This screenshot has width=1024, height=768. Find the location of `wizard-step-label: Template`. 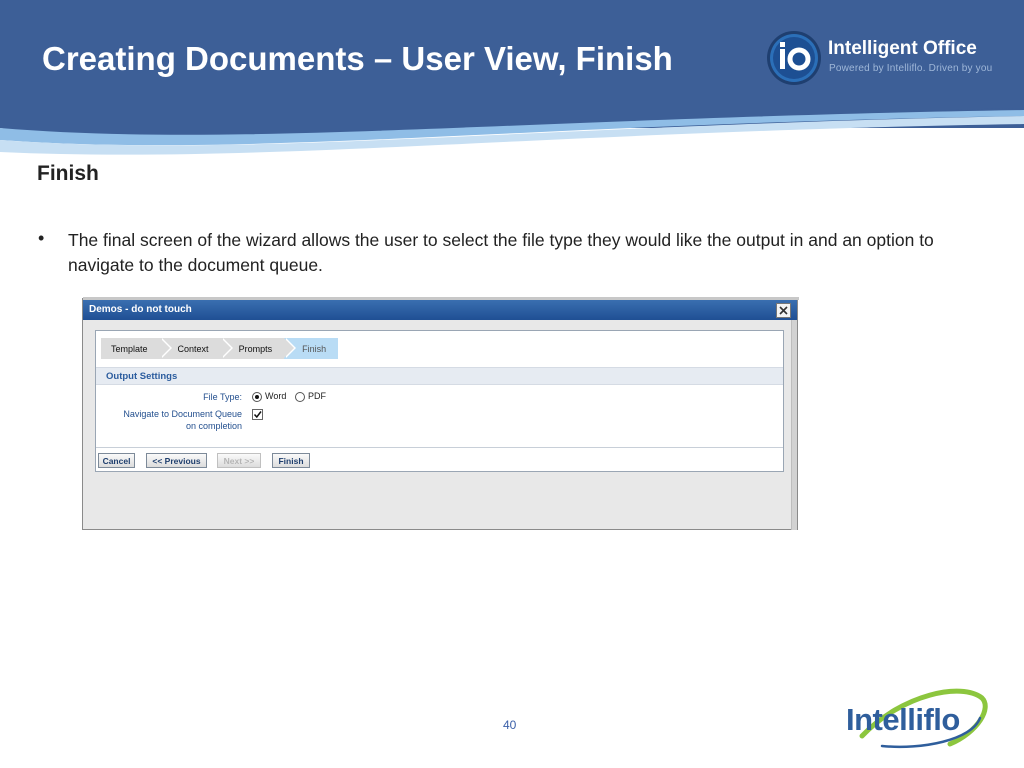

wizard-step-label: Template is located at coordinates (129, 348).